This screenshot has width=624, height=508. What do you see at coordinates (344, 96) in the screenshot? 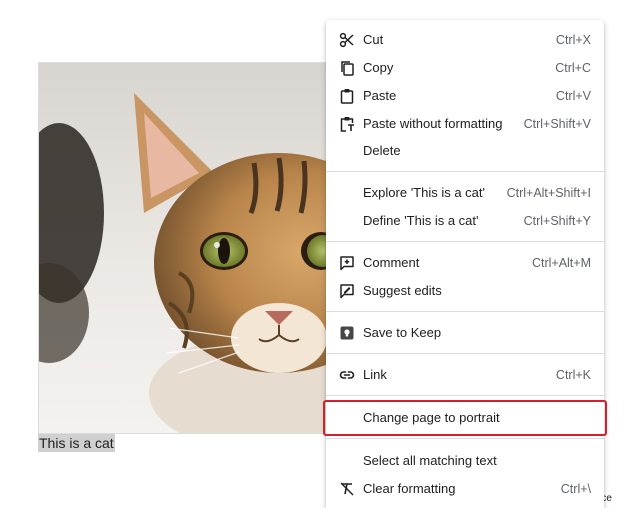
I see `clipboard-icon` at bounding box center [344, 96].